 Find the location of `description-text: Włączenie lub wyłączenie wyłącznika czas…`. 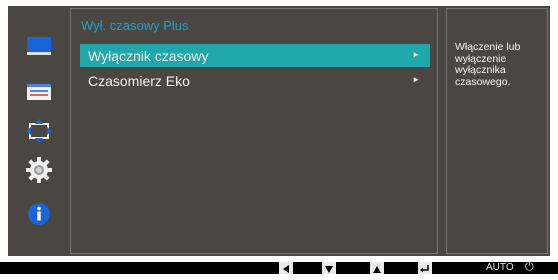

description-text: Włączenie lub wyłączenie wyłącznika czas… is located at coordinates (488, 64).